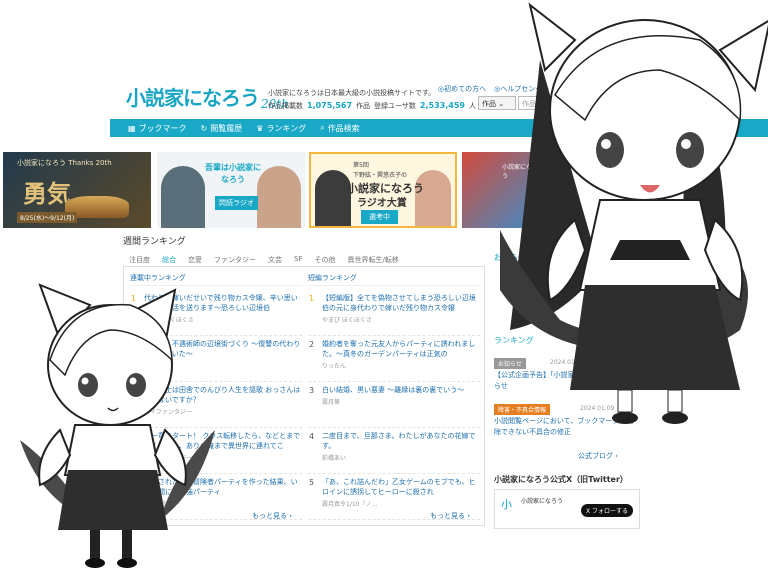 This screenshot has height=576, width=768. What do you see at coordinates (204, 128) in the screenshot?
I see `history-icon: ↻` at bounding box center [204, 128].